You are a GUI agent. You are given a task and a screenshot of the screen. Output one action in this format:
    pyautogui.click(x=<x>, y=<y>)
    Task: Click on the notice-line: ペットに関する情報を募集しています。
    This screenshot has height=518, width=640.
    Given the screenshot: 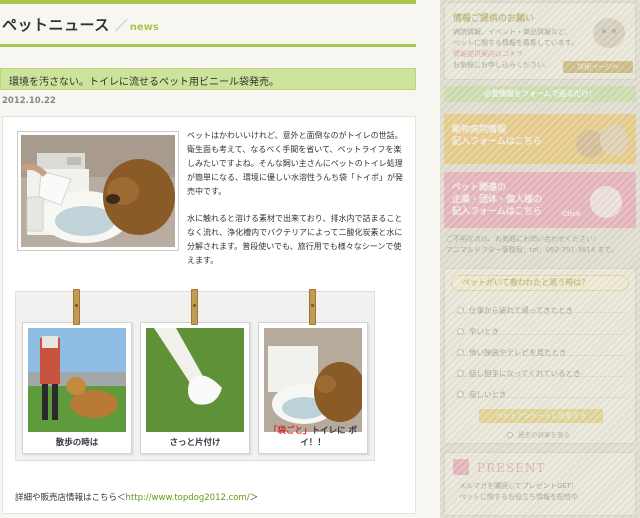 What is the action you would take?
    pyautogui.click(x=516, y=43)
    